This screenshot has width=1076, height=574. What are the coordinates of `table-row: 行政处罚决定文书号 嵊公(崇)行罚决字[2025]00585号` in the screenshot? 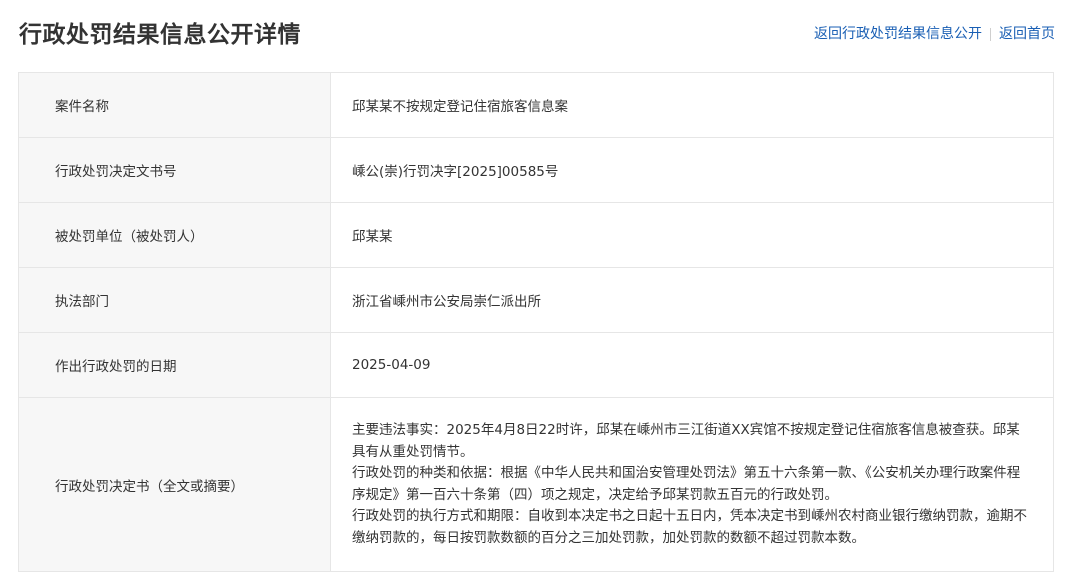 It's located at (536, 170).